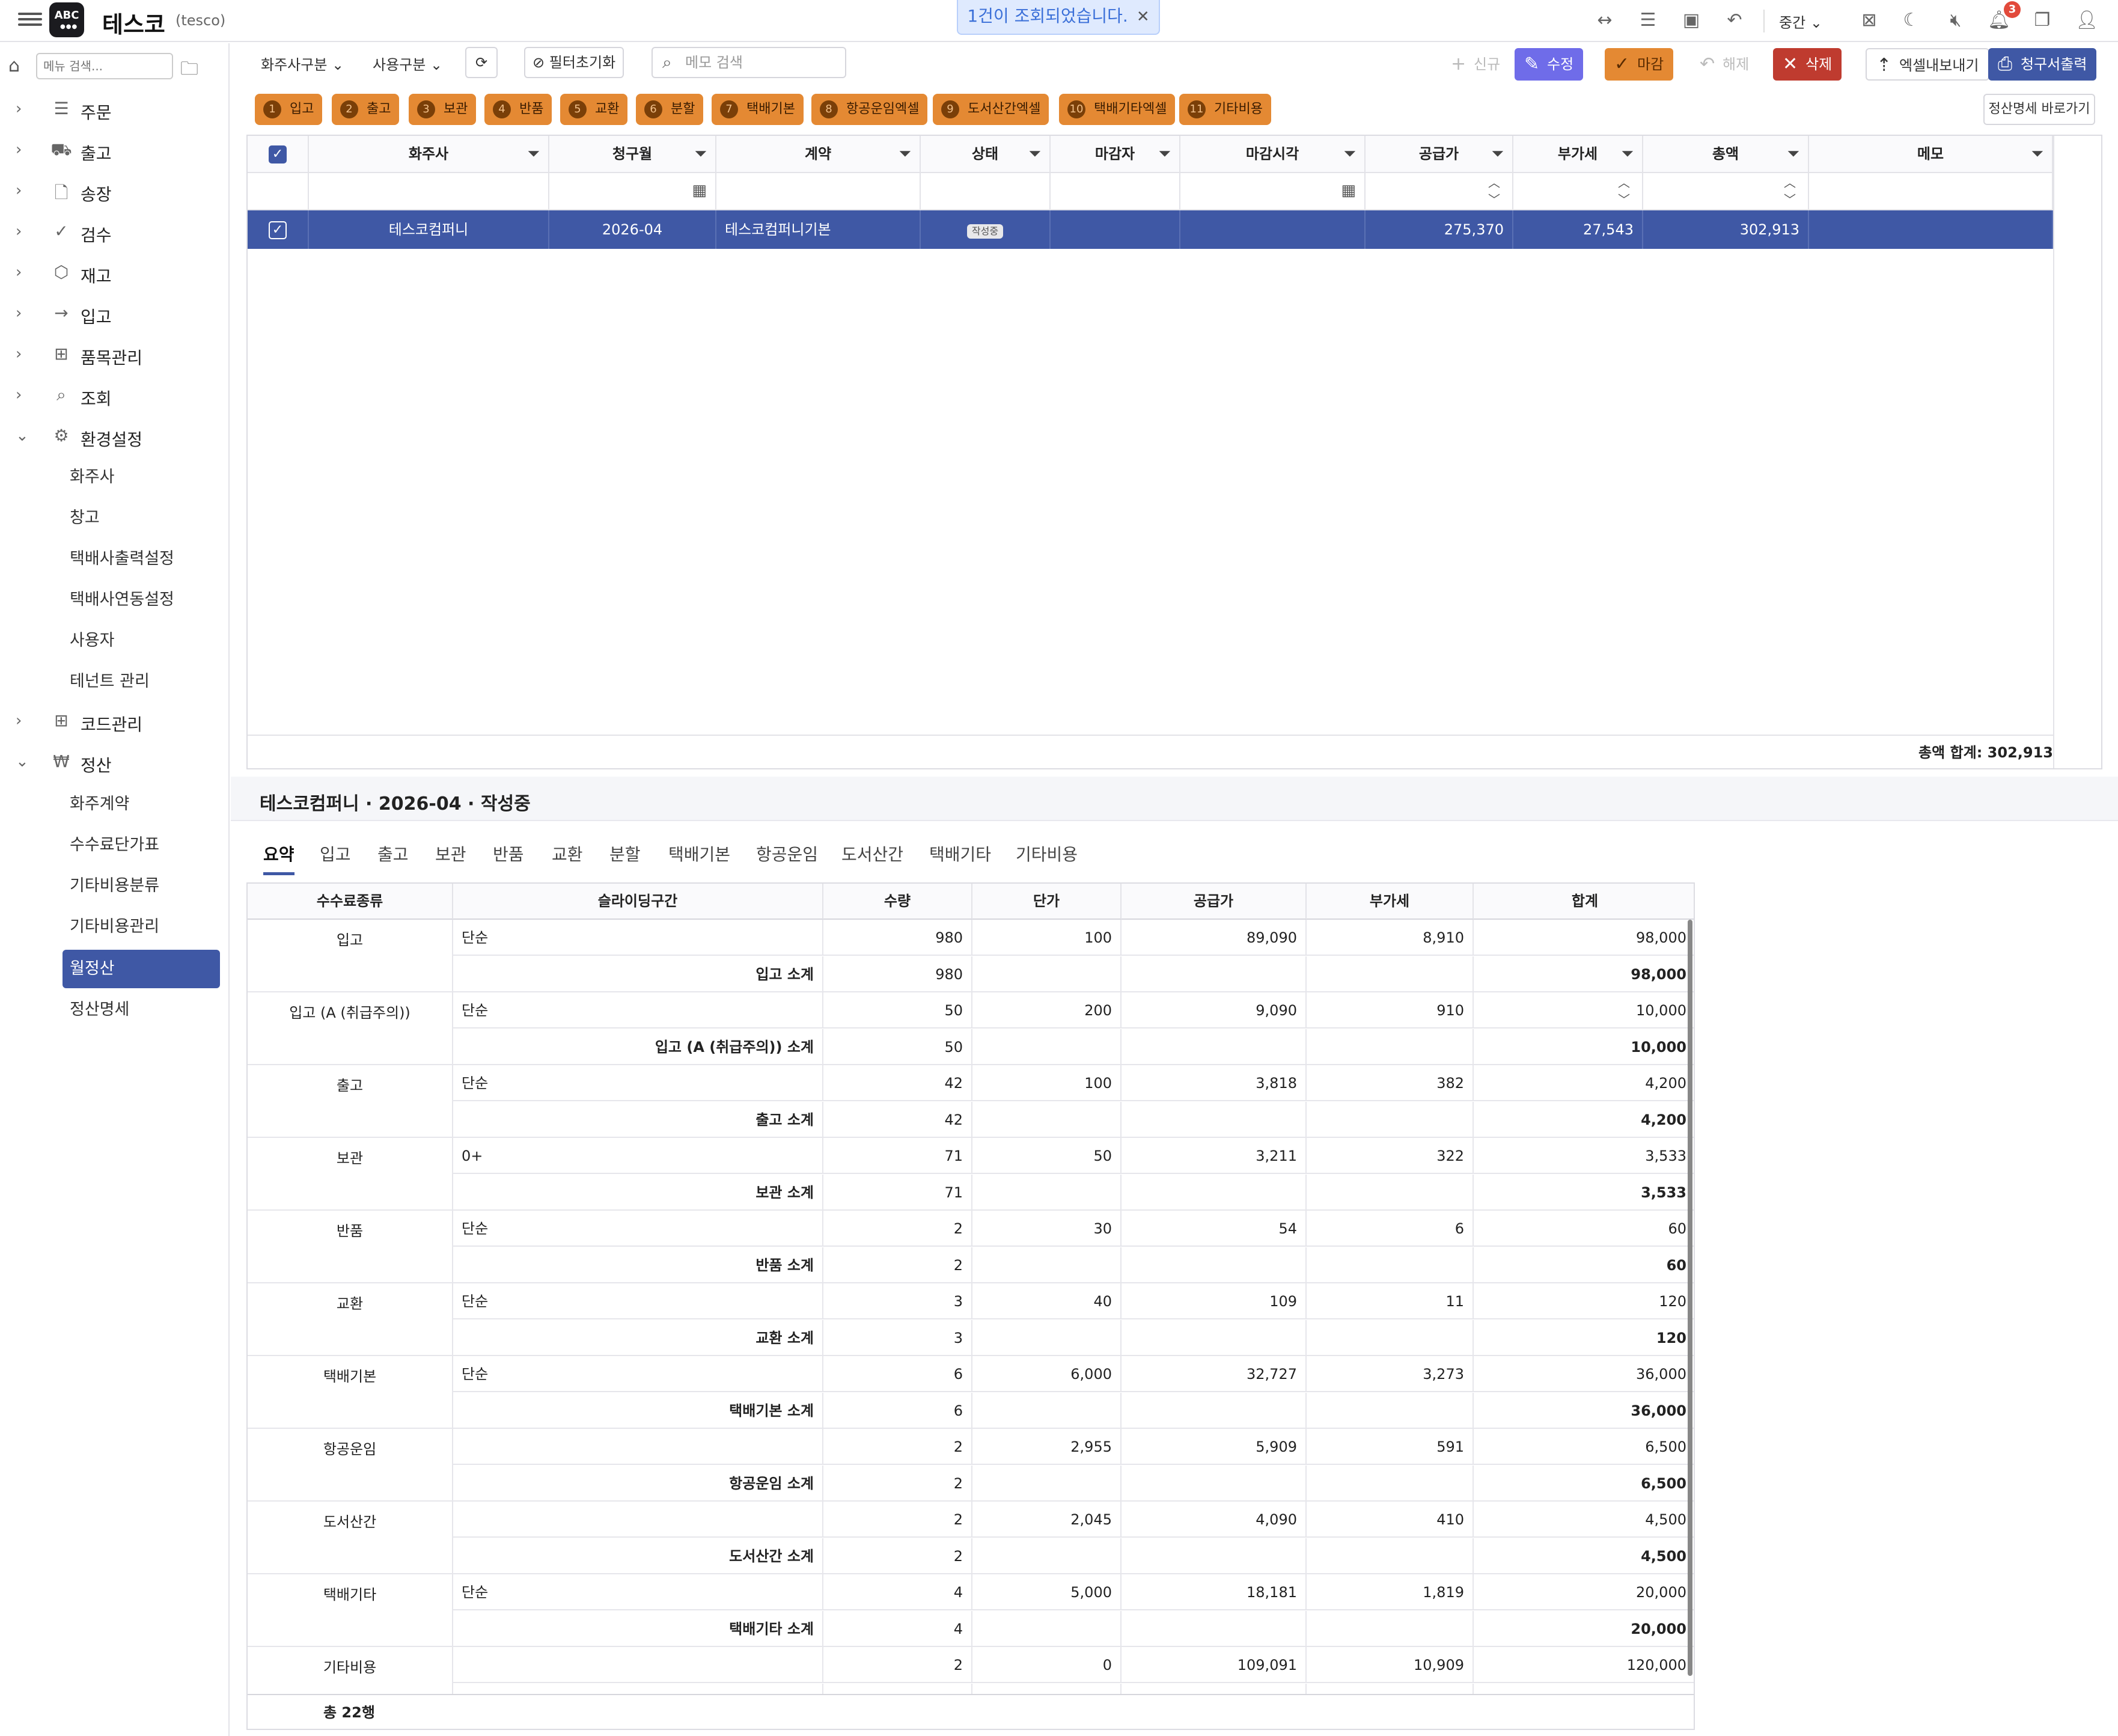 The height and width of the screenshot is (1736, 2118). Describe the element at coordinates (1735, 20) in the screenshot. I see `undo-icon: ↶` at that location.